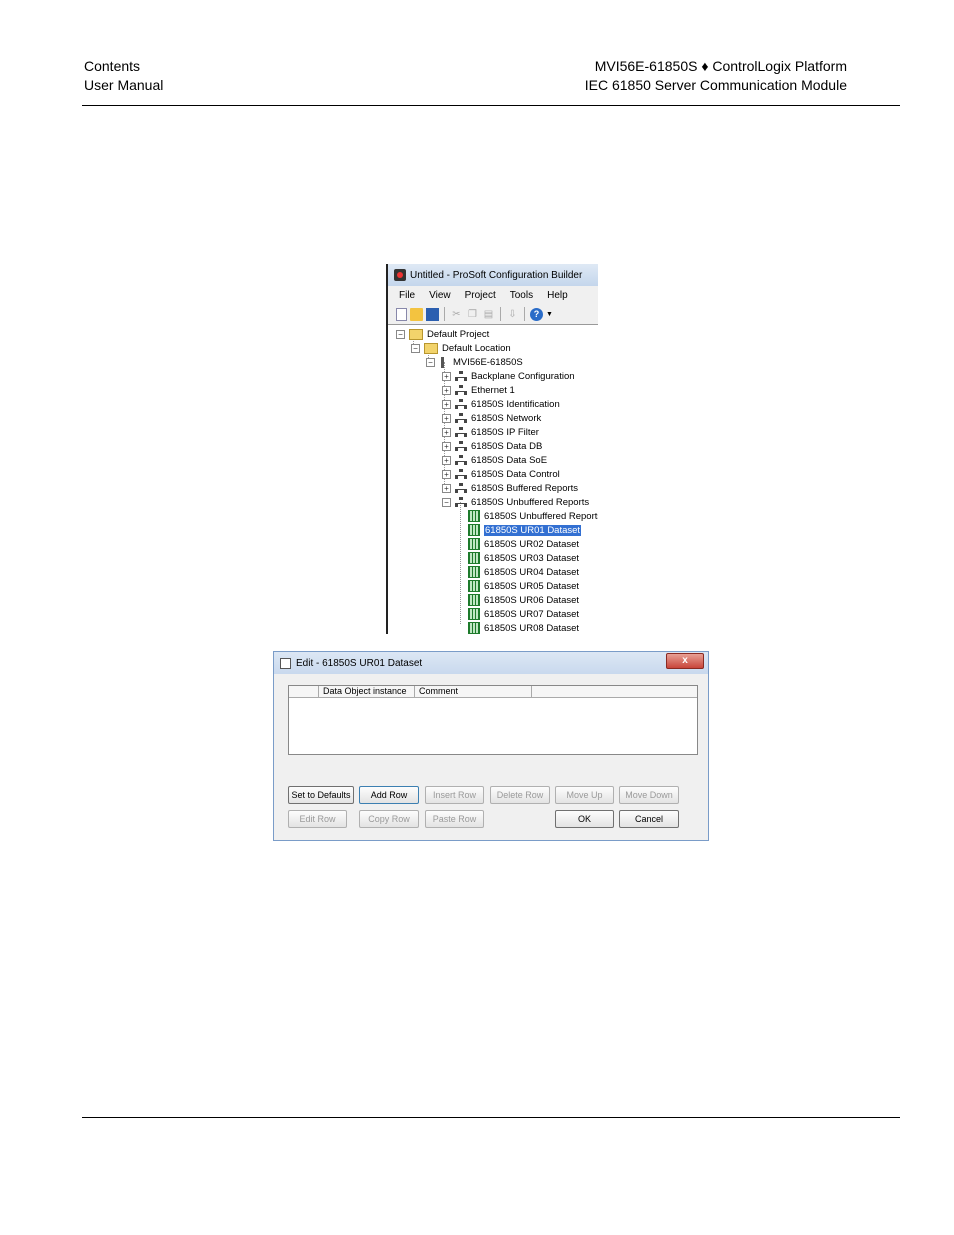 The image size is (954, 1235). I want to click on module-icon, so click(442, 362).